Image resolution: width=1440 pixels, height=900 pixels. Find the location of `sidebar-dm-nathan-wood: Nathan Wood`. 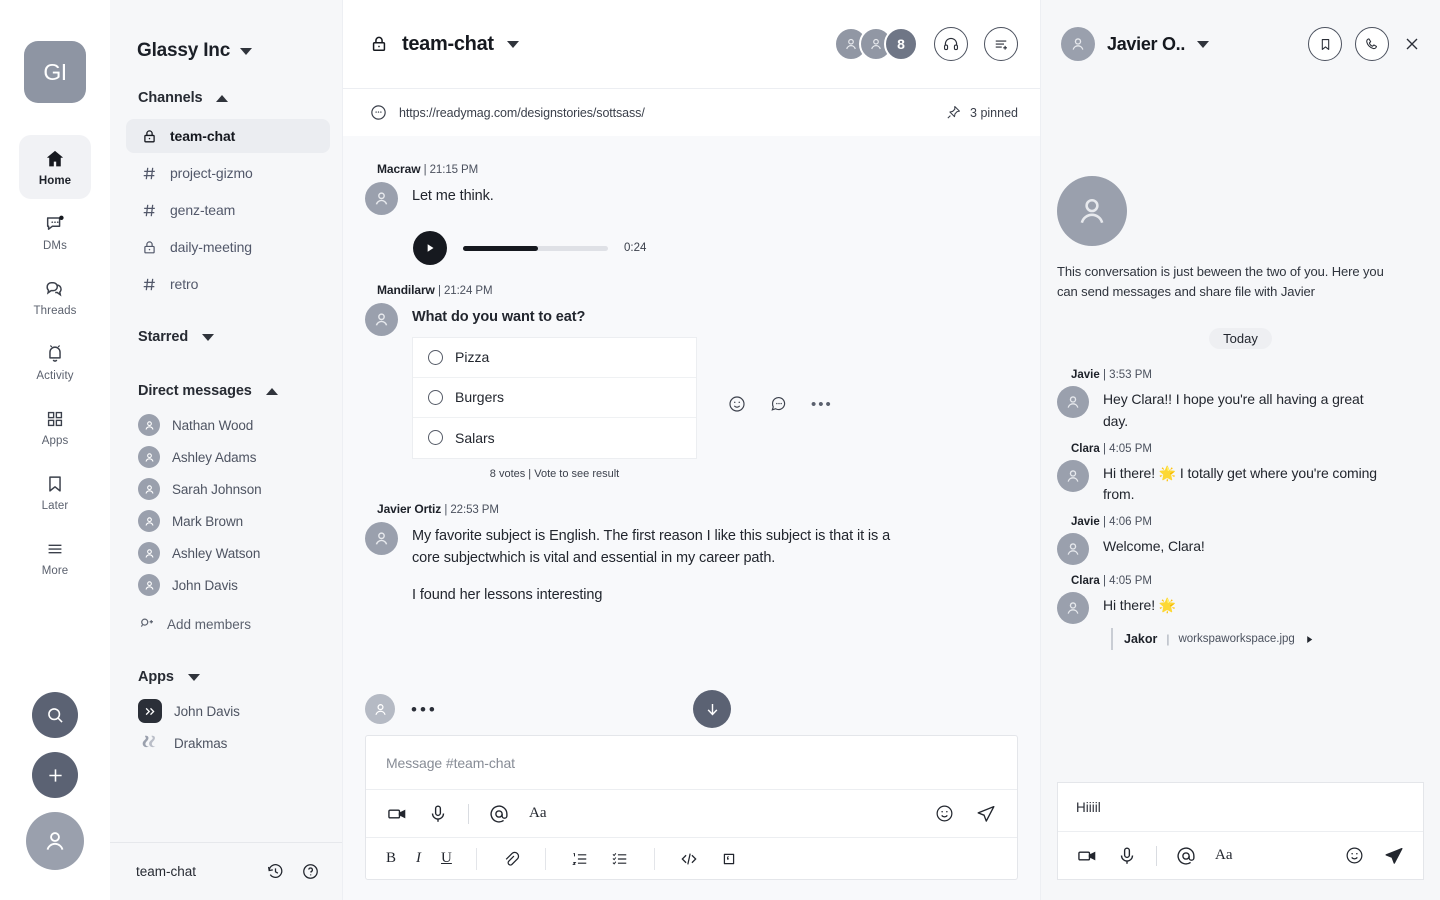

sidebar-dm-nathan-wood: Nathan Wood is located at coordinates (234, 425).